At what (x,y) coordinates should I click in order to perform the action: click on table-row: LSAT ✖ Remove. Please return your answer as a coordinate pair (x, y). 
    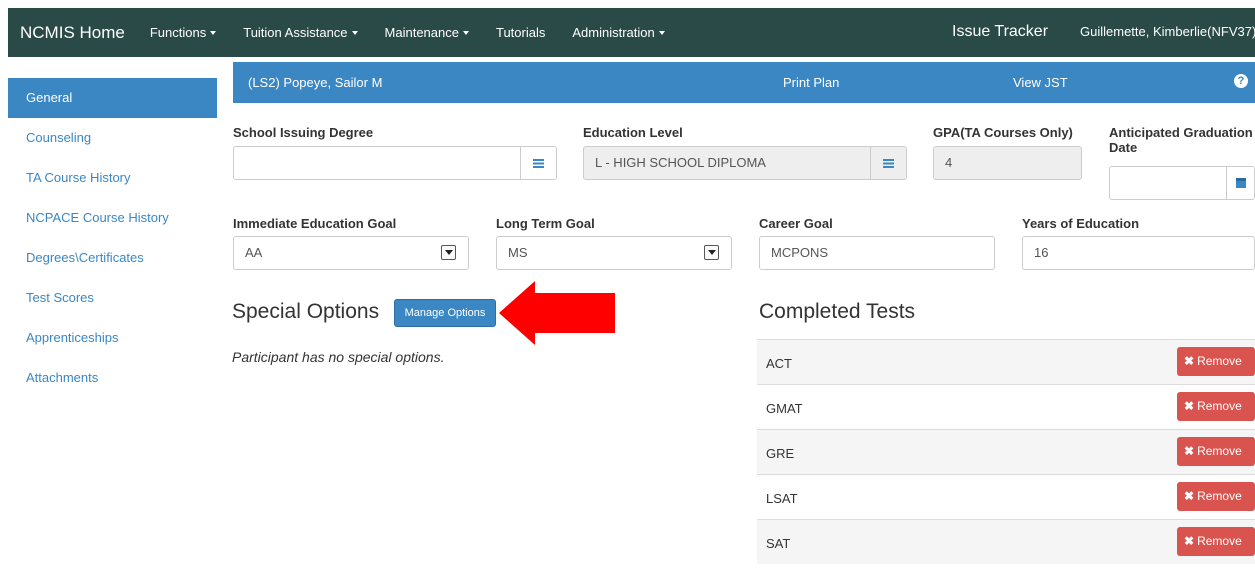
    Looking at the image, I should click on (1006, 496).